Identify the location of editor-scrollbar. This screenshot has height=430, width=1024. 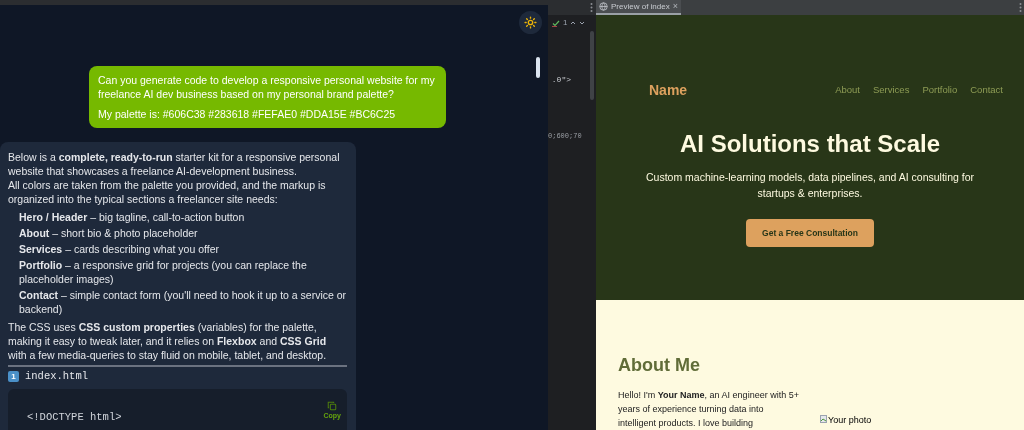
(592, 65).